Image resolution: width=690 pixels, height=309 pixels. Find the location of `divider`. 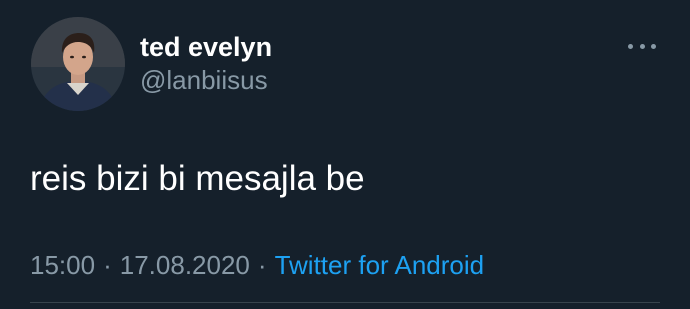

divider is located at coordinates (345, 302).